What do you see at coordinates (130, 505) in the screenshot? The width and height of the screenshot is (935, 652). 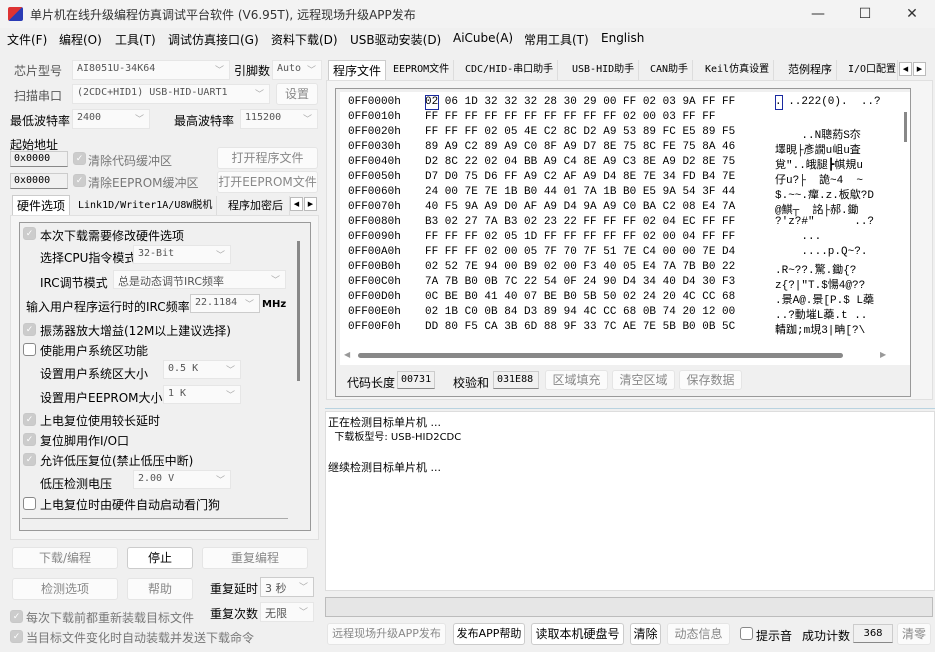 I see `watchdog-label: 上电复位时由硬件自动启动看门狗` at bounding box center [130, 505].